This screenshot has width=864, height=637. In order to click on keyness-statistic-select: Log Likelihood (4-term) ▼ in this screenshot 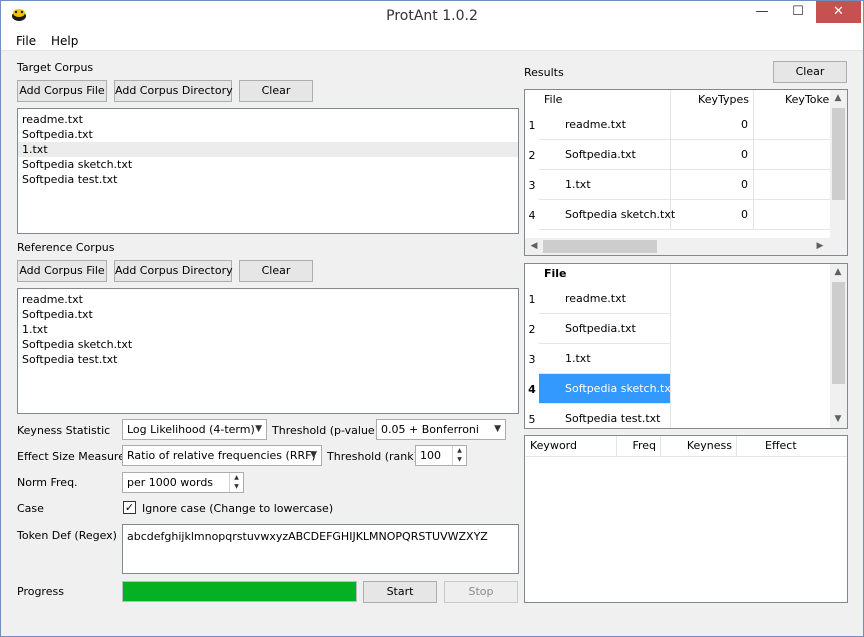, I will do `click(194, 429)`.